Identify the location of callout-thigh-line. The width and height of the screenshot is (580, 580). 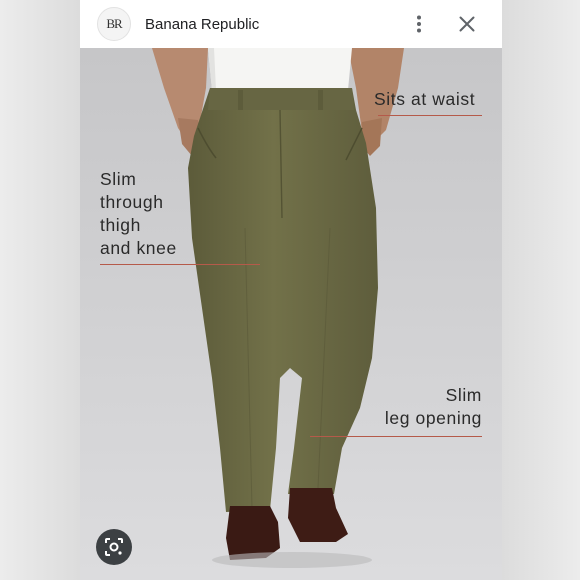
(180, 264).